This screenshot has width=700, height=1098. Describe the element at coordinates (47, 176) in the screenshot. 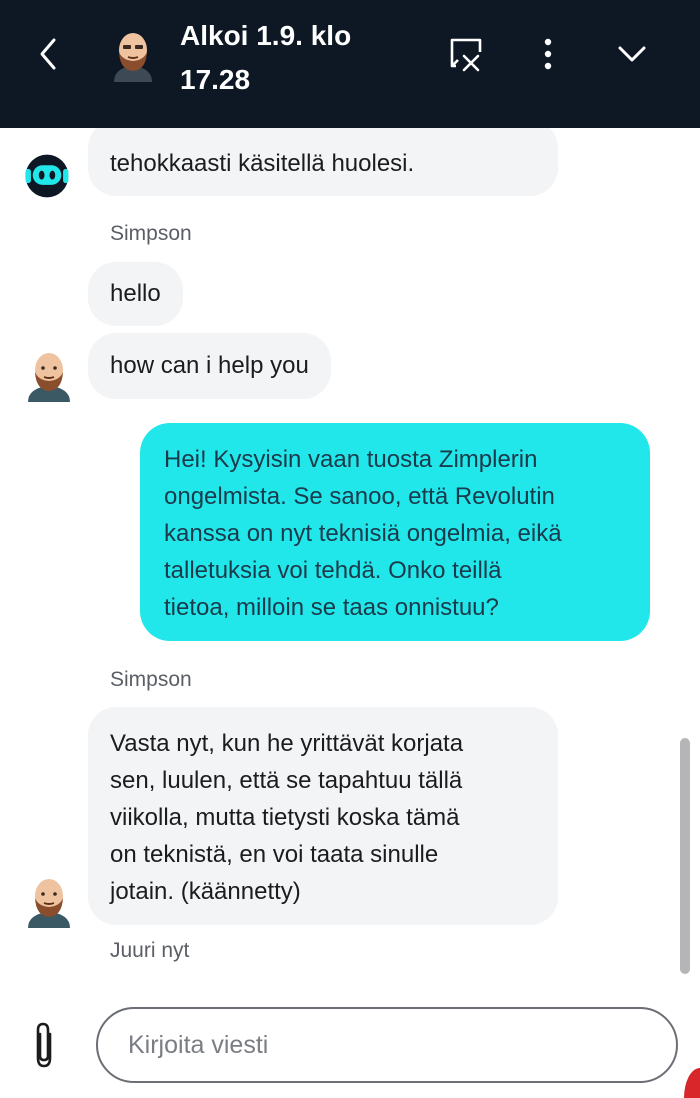

I see `bot-avatar` at that location.